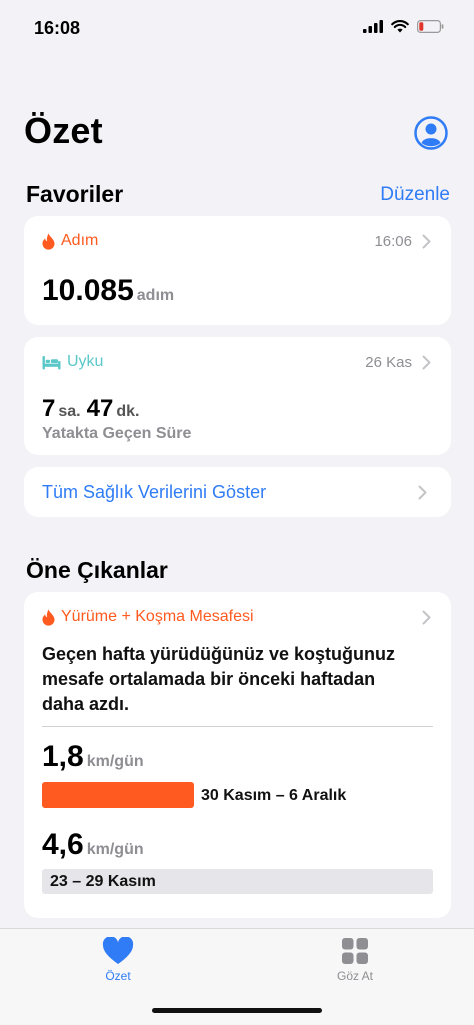 The height and width of the screenshot is (1025, 474). I want to click on sleep-minutes-unit: dk., so click(128, 411).